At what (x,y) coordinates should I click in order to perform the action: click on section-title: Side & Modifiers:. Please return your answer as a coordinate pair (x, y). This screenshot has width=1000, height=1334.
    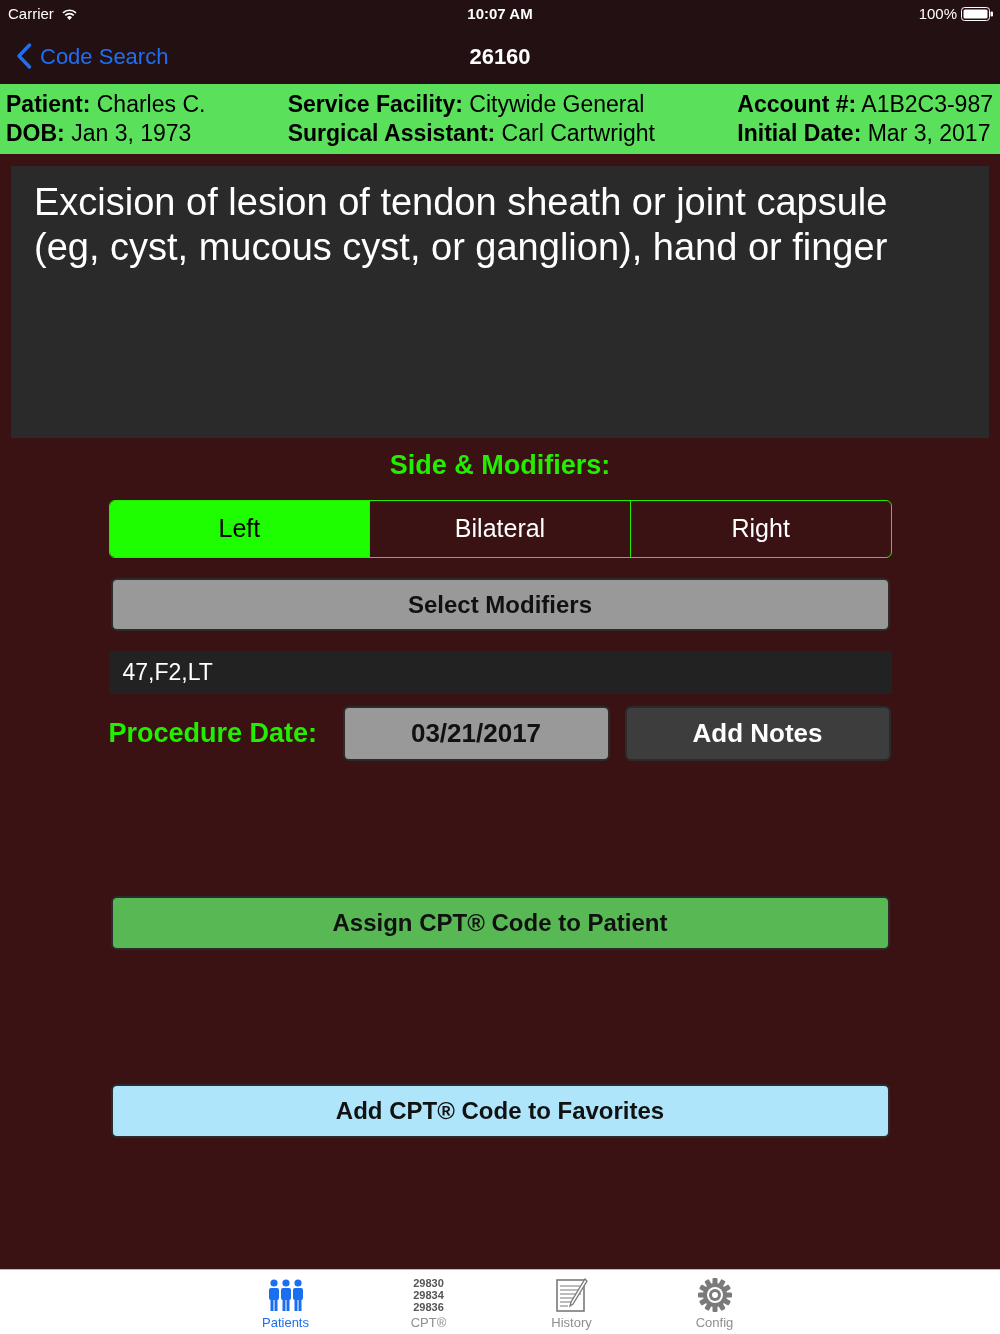
    Looking at the image, I should click on (500, 465).